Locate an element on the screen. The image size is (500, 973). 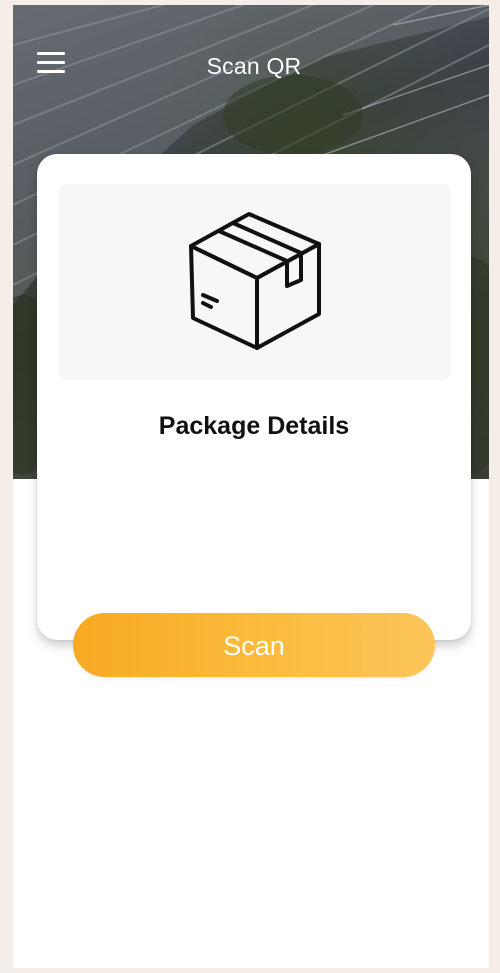
screen-title: Scan QR is located at coordinates (254, 66).